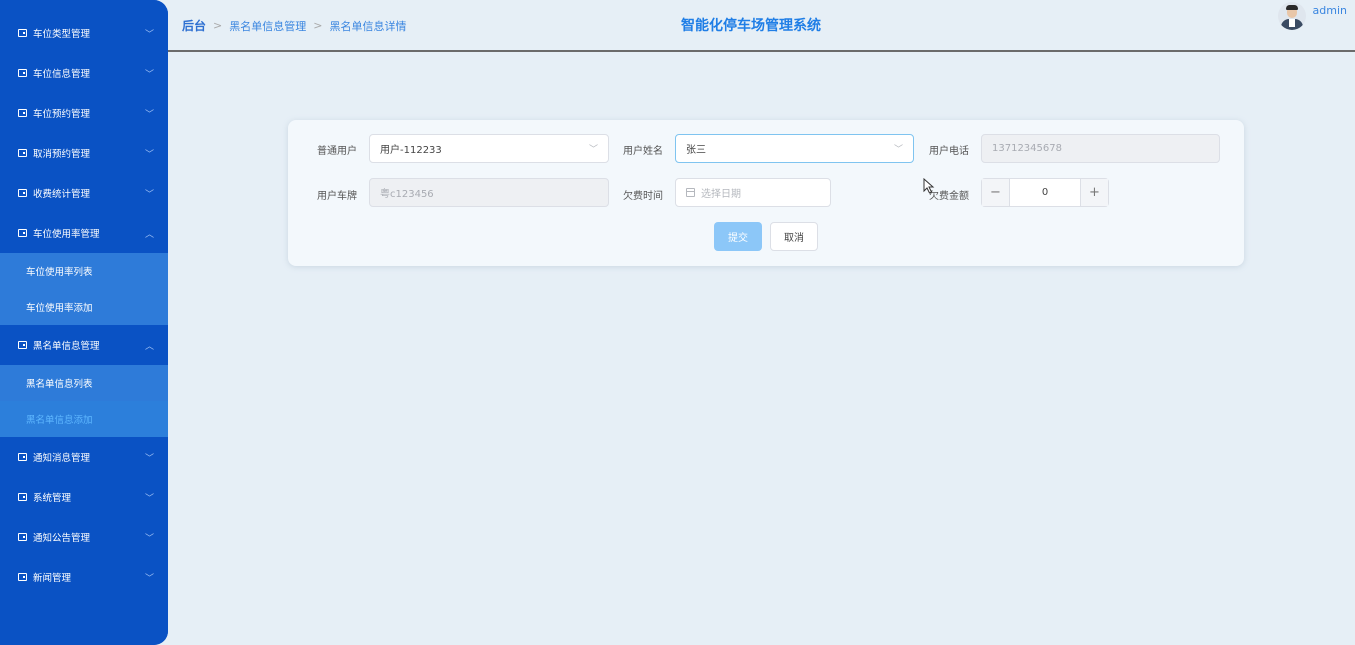 This screenshot has width=1355, height=645. I want to click on top-header: 后台 > 黑名单信息管理 > 黑名单信息详情 智能化停车场管理系统 admin, so click(761, 26).